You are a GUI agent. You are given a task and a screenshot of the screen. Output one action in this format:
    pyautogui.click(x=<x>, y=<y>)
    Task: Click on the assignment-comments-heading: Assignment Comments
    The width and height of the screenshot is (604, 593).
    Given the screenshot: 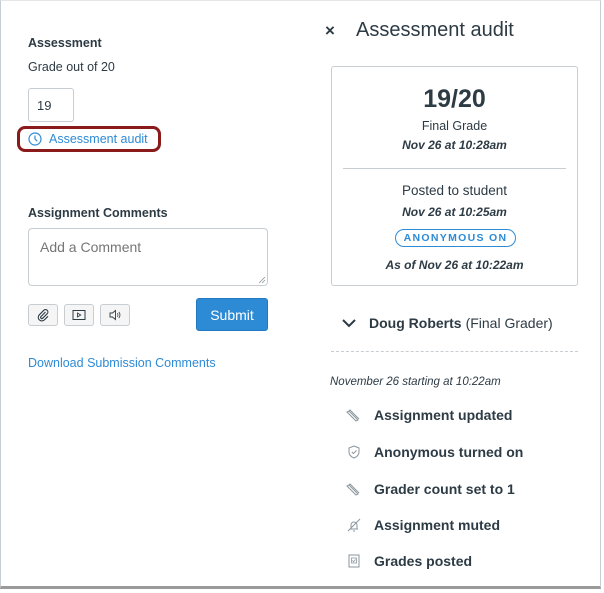 What is the action you would take?
    pyautogui.click(x=98, y=213)
    